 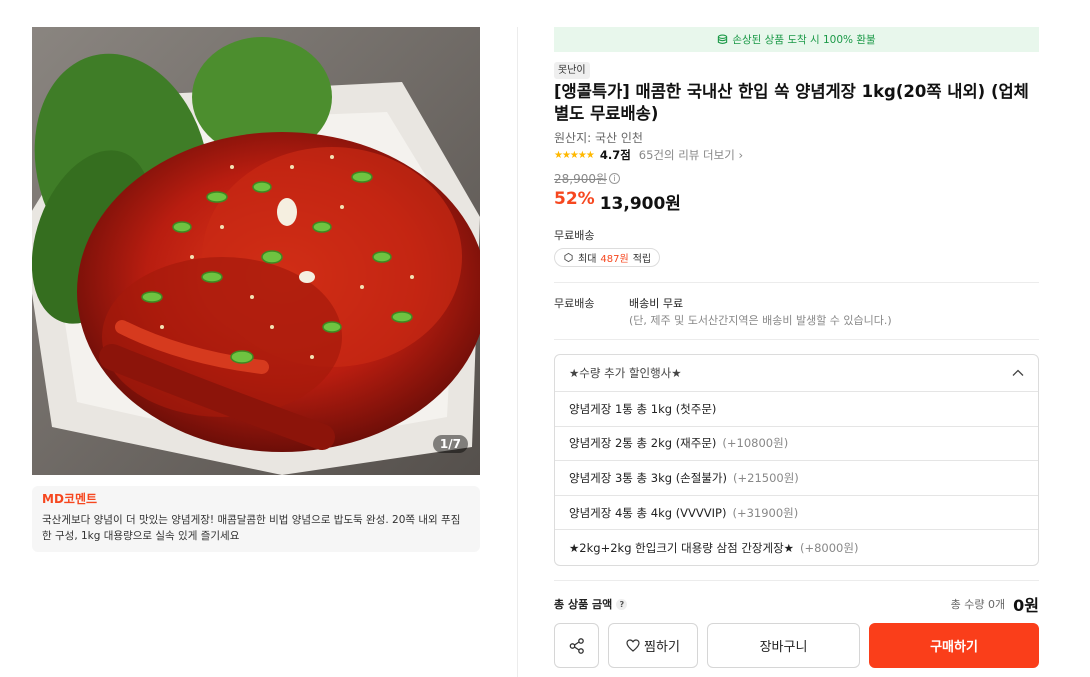 What do you see at coordinates (656, 303) in the screenshot?
I see `delivery-fee: 배송비 무료` at bounding box center [656, 303].